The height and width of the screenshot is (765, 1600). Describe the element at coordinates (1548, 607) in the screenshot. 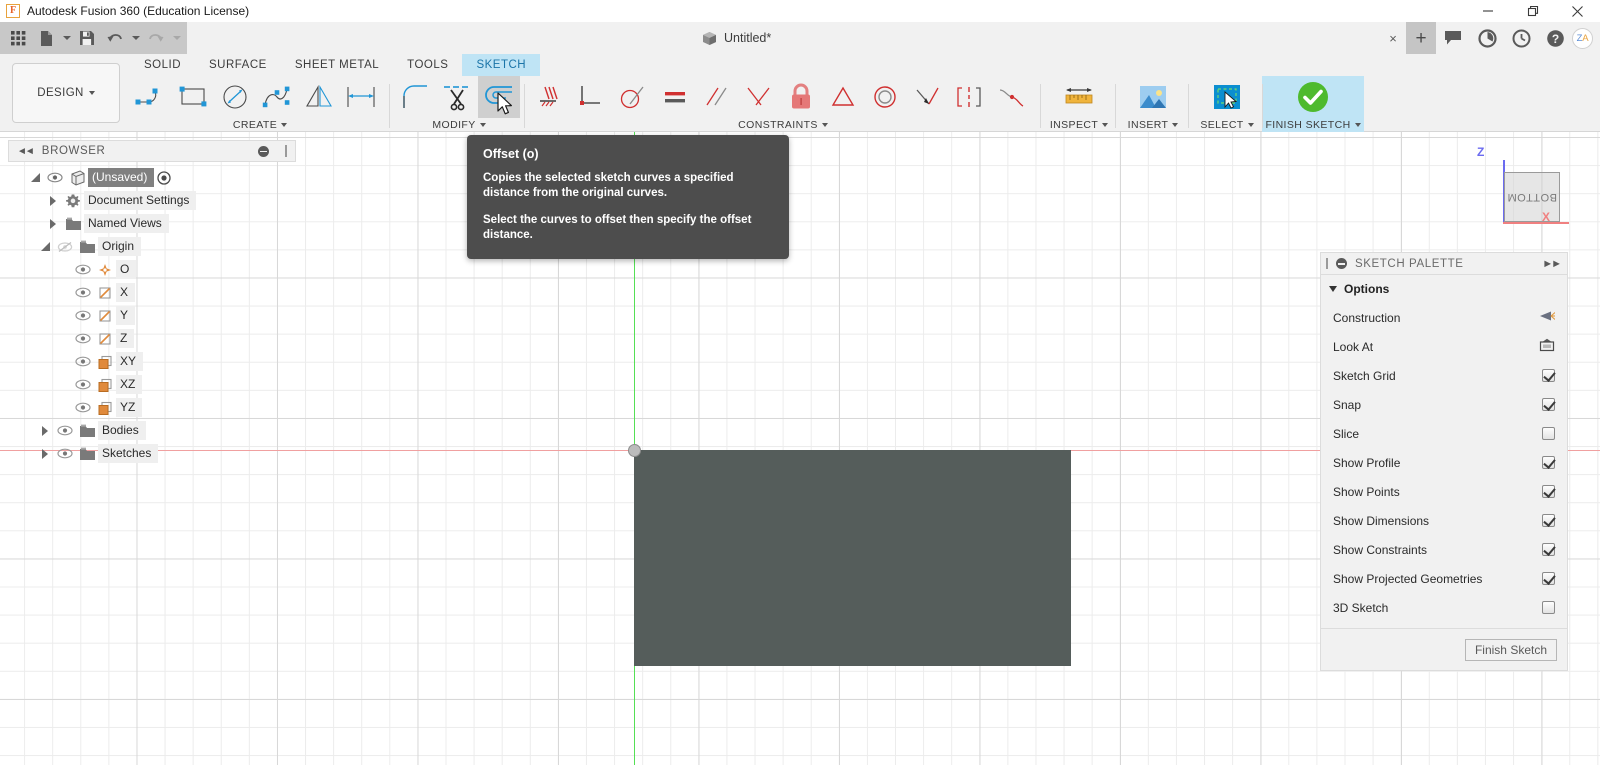

I see `3d-sketch-checkbox` at that location.